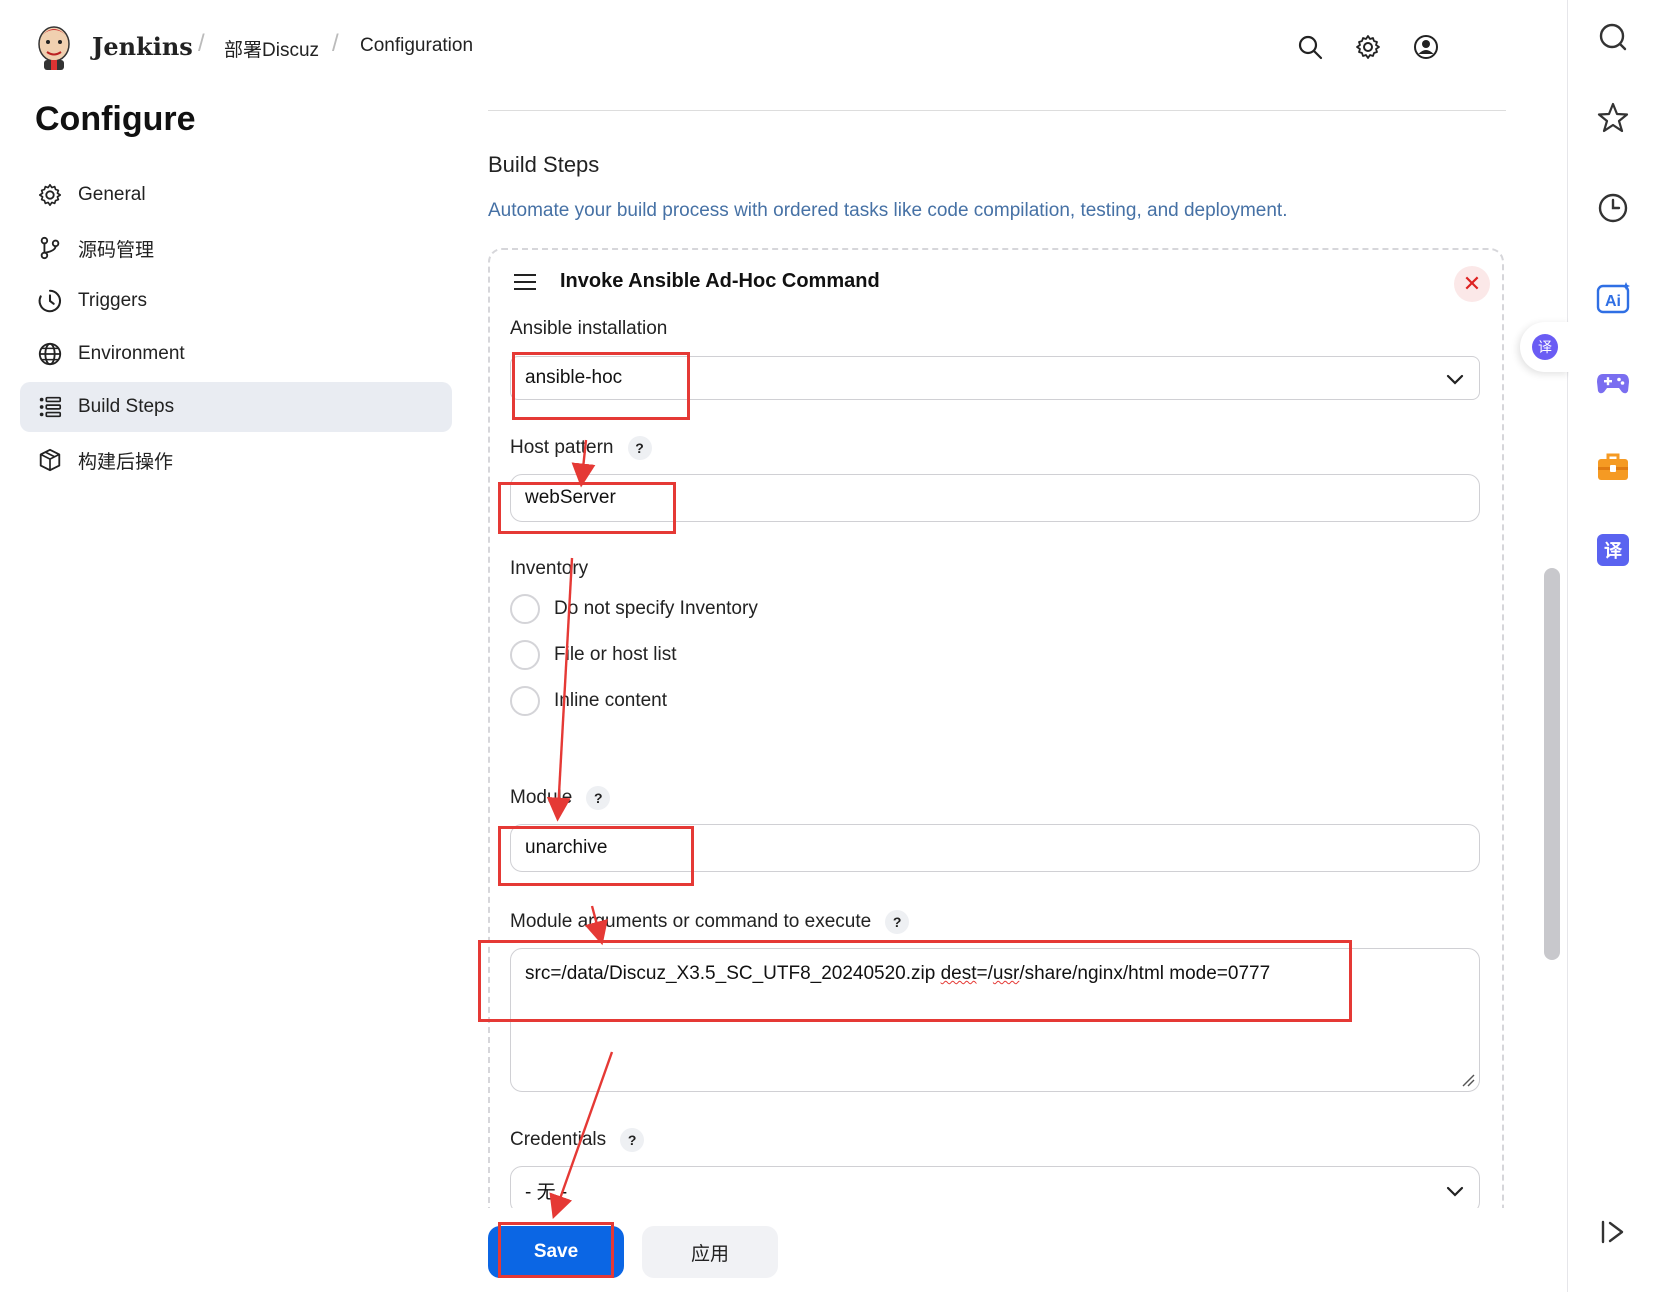  I want to click on user-icon, so click(1426, 47).